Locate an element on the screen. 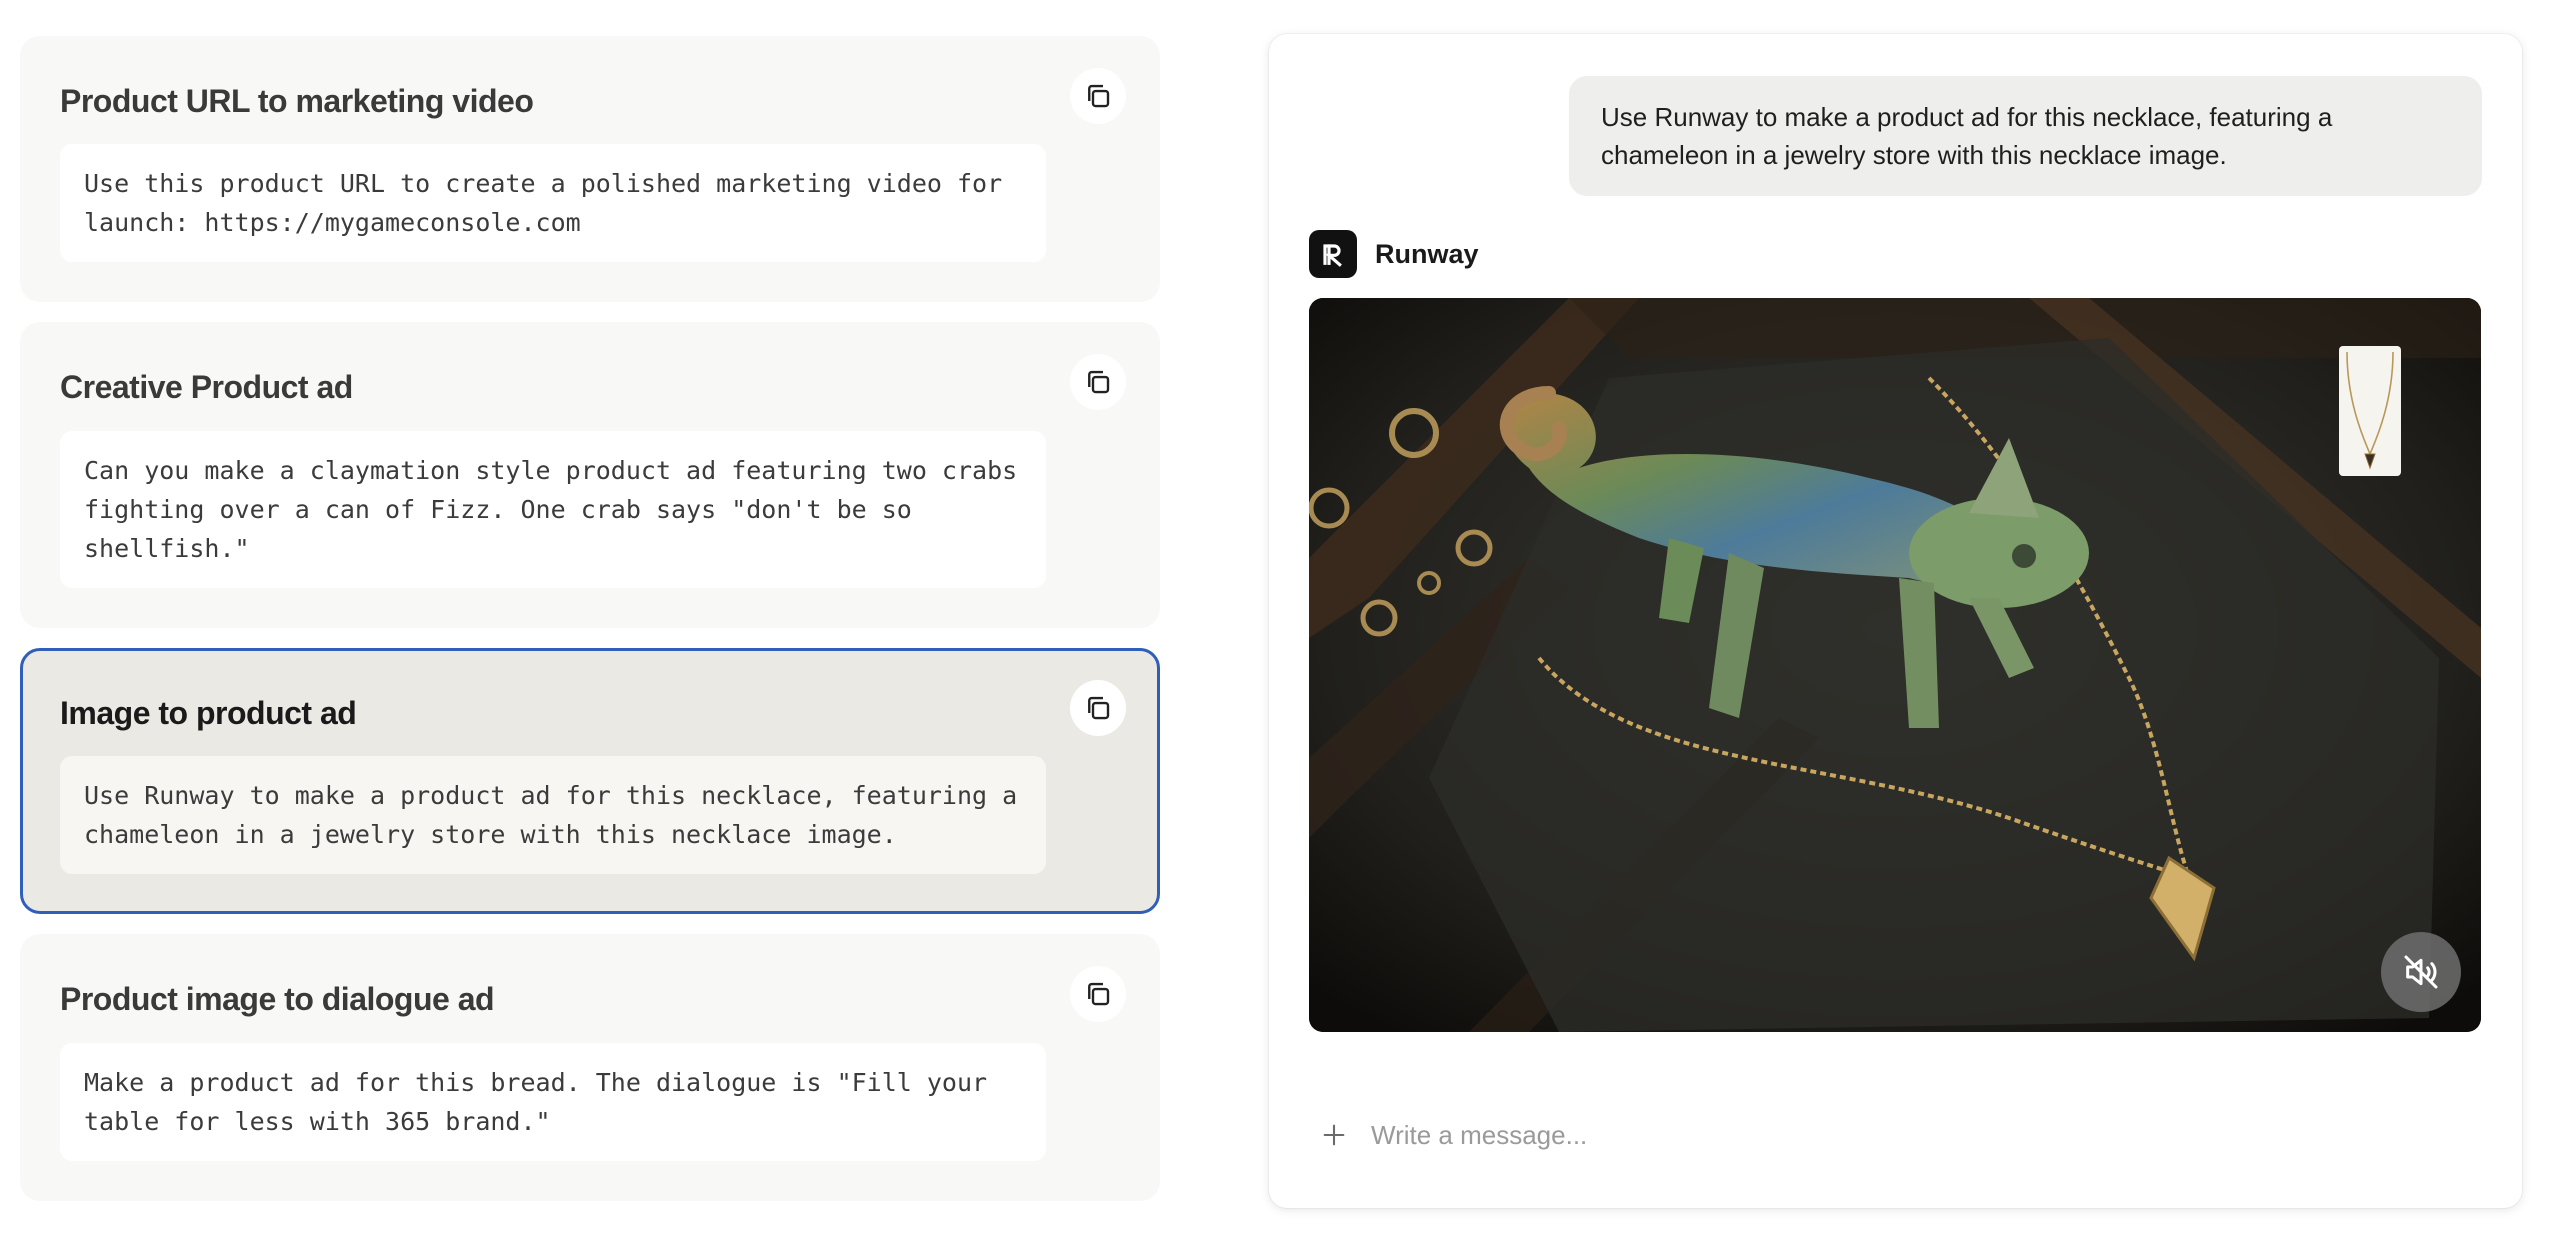 This screenshot has height=1234, width=2556. mute-toggle-button is located at coordinates (2421, 972).